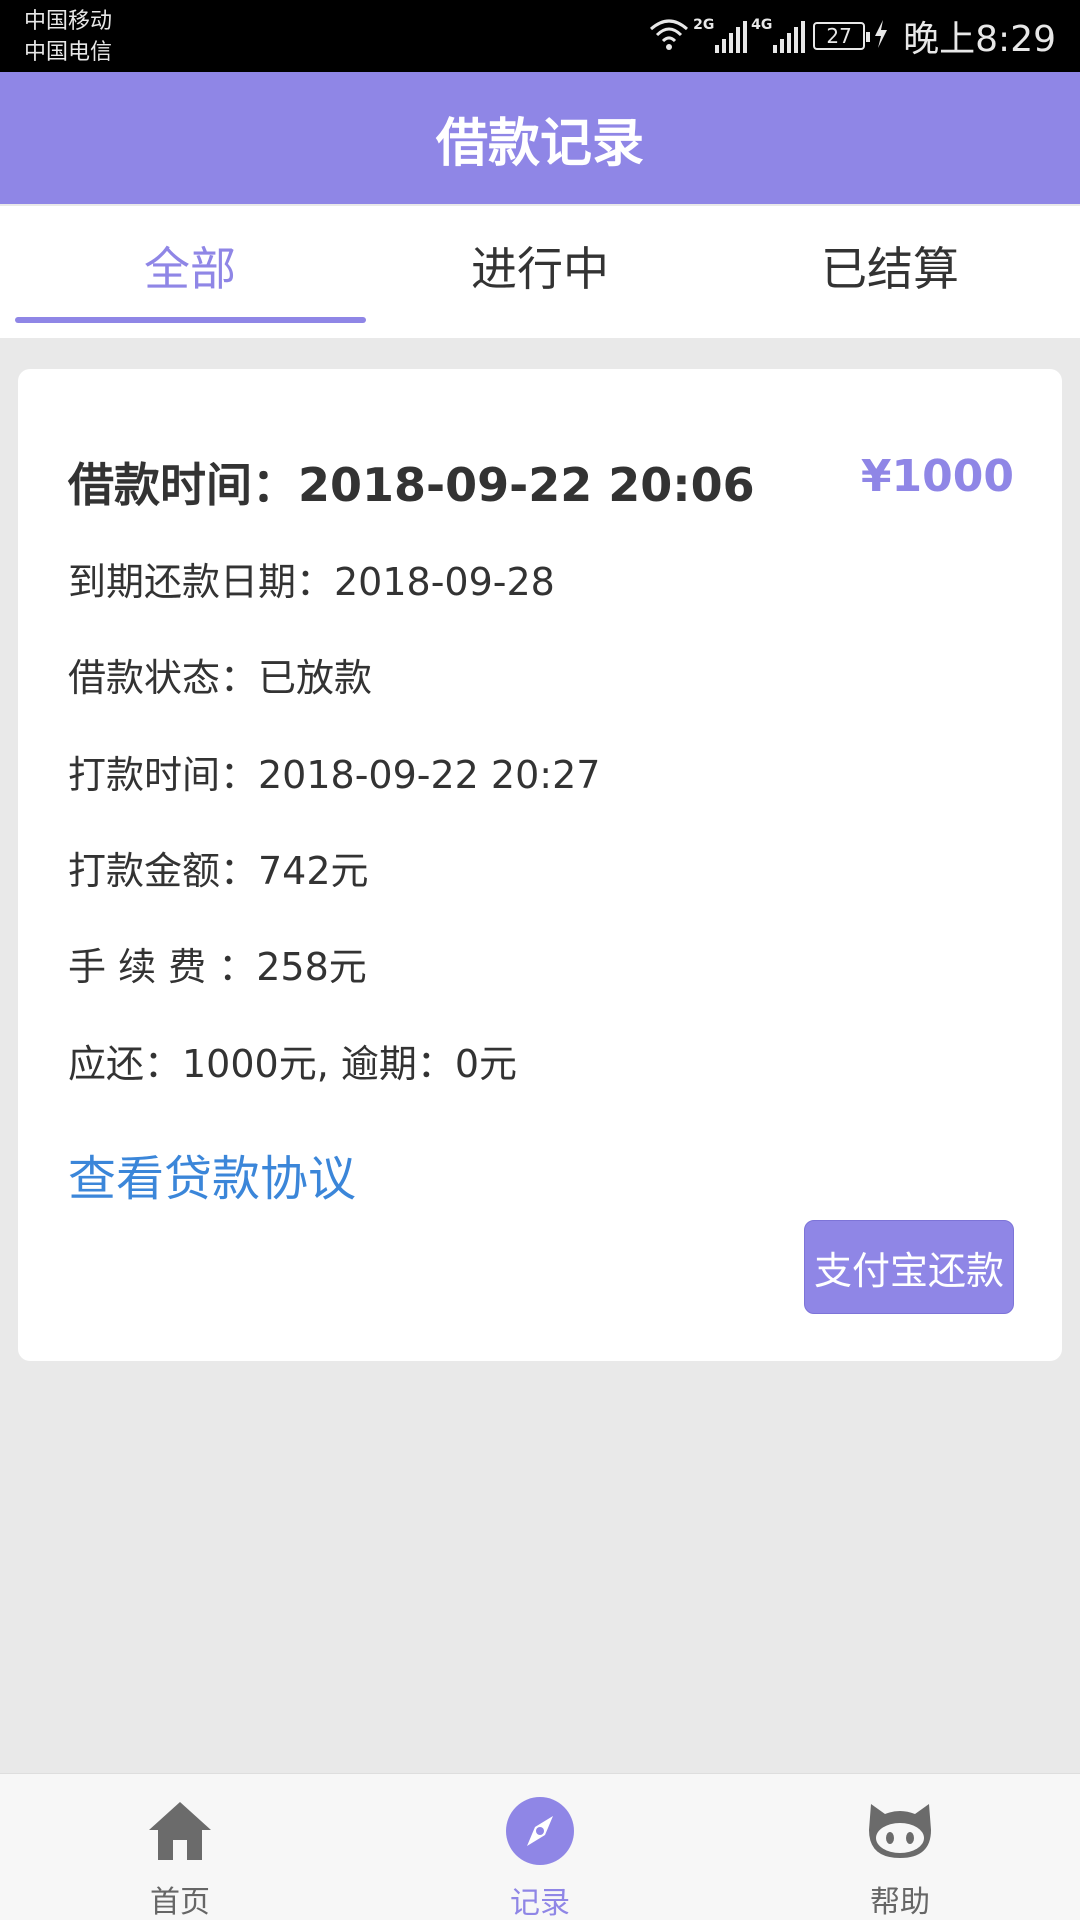  I want to click on battery-icon: 27, so click(842, 36).